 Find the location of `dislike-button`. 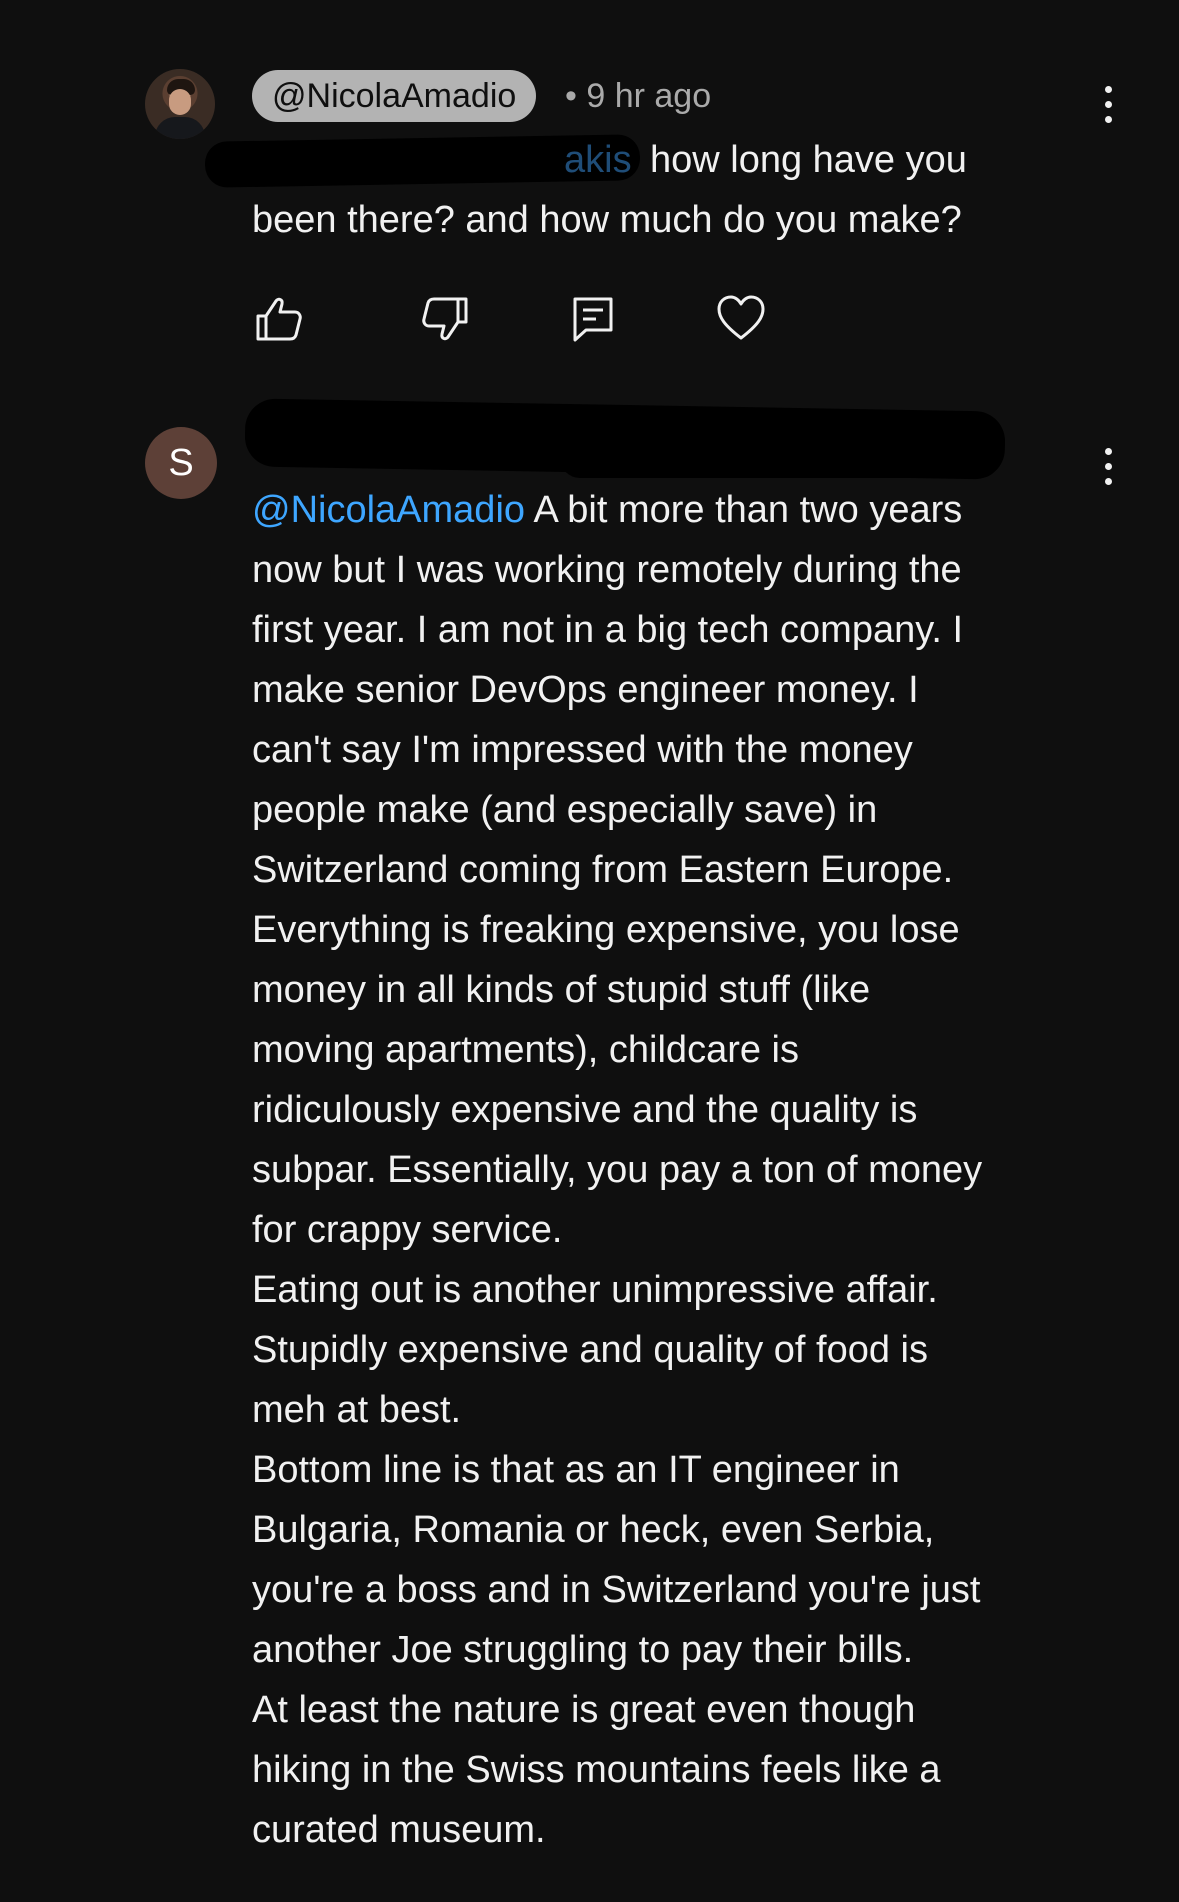

dislike-button is located at coordinates (445, 319).